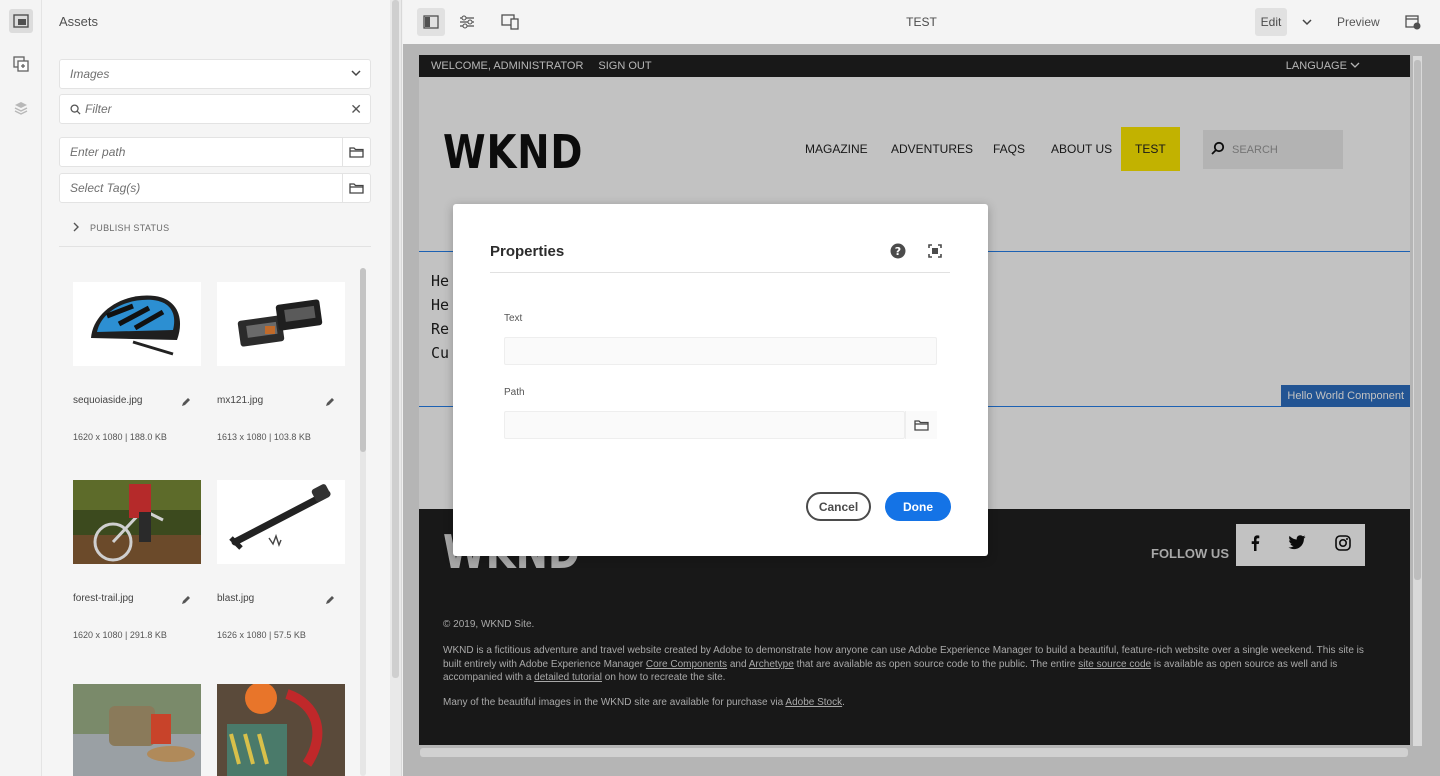 This screenshot has height=776, width=1440. Describe the element at coordinates (215, 188) in the screenshot. I see `tags-input: Select Tag(s)` at that location.